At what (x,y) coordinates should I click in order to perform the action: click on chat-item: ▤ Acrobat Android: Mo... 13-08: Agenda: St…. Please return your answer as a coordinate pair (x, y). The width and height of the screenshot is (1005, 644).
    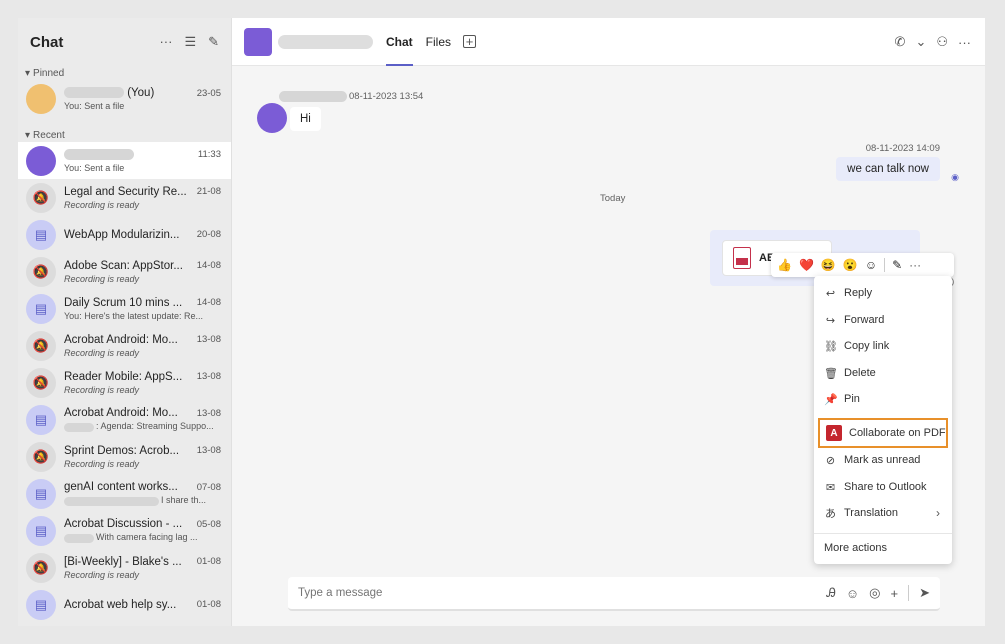
    Looking at the image, I should click on (124, 419).